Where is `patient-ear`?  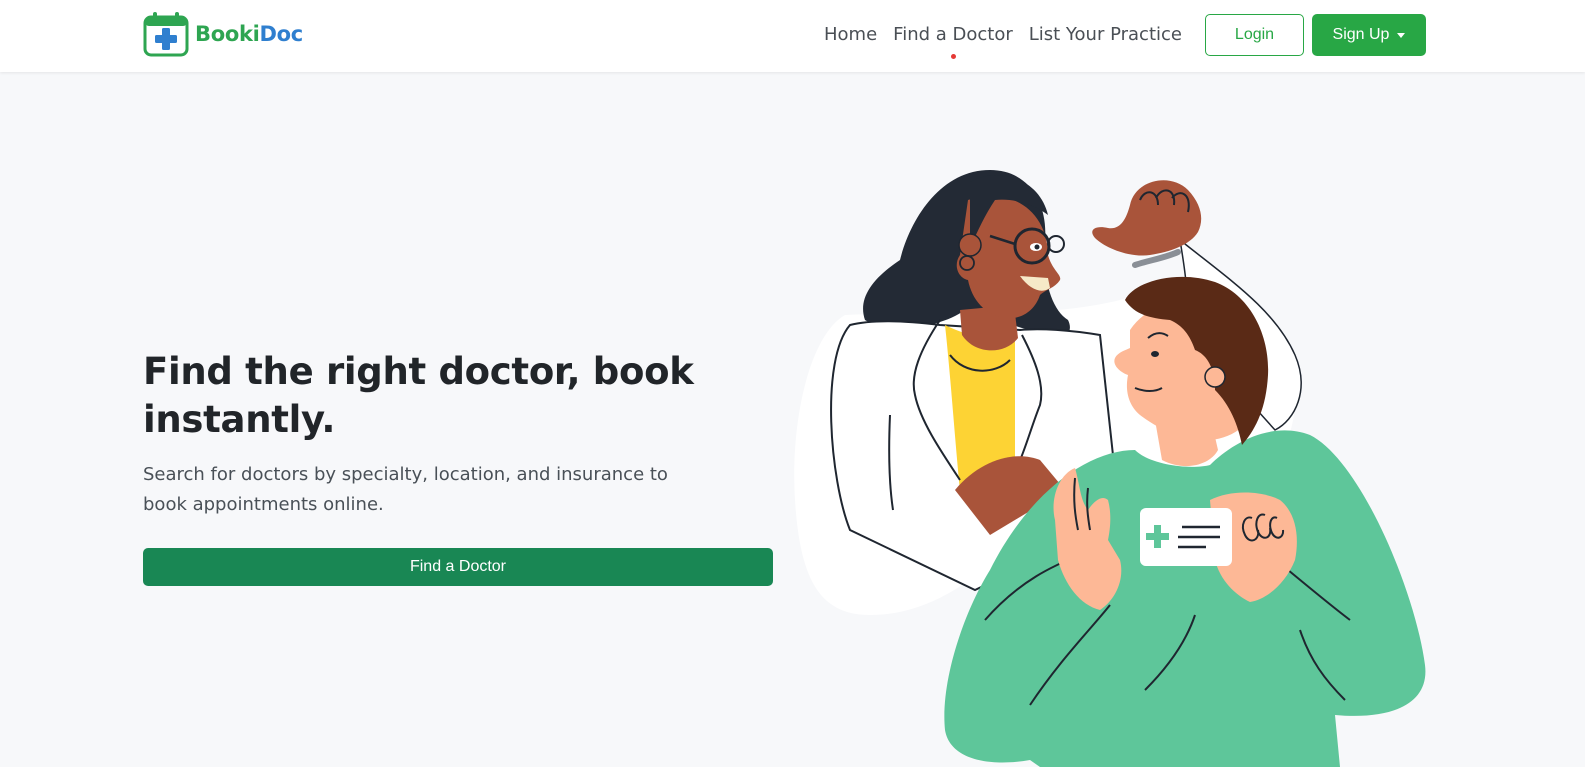 patient-ear is located at coordinates (1215, 377).